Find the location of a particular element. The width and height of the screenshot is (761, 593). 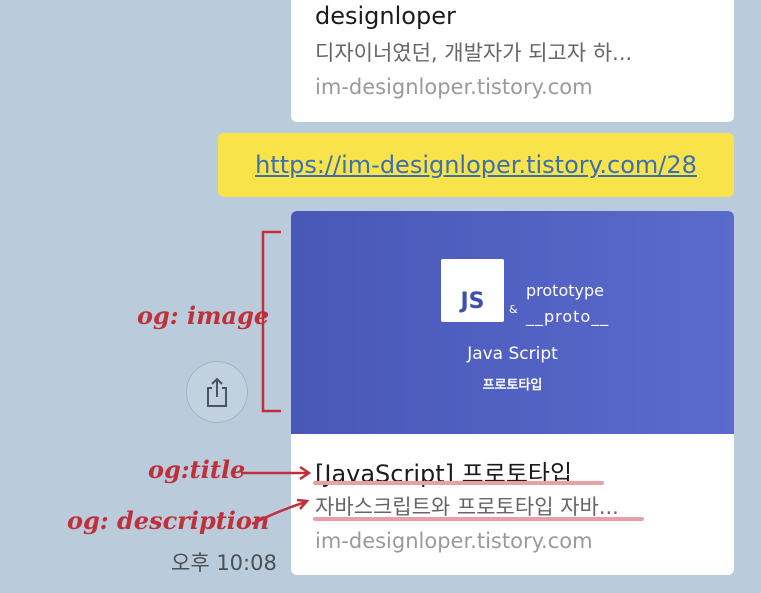

og-description-arrow is located at coordinates (280, 512).